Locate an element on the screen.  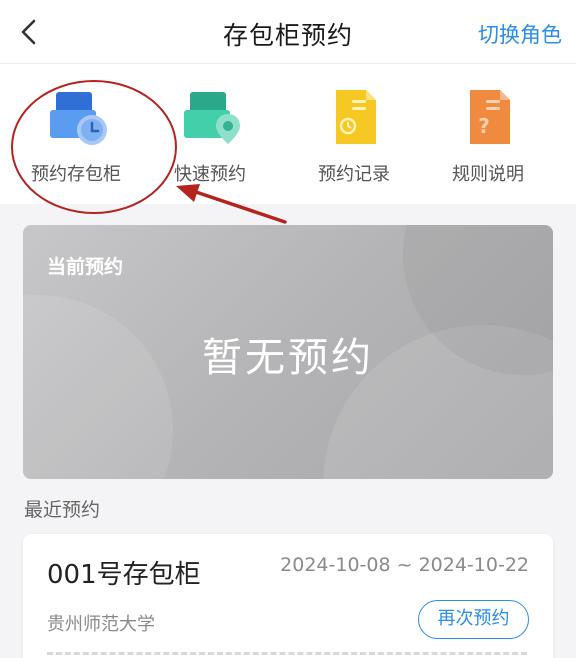
menu-item-rules: ? 规则说明 is located at coordinates (488, 139).